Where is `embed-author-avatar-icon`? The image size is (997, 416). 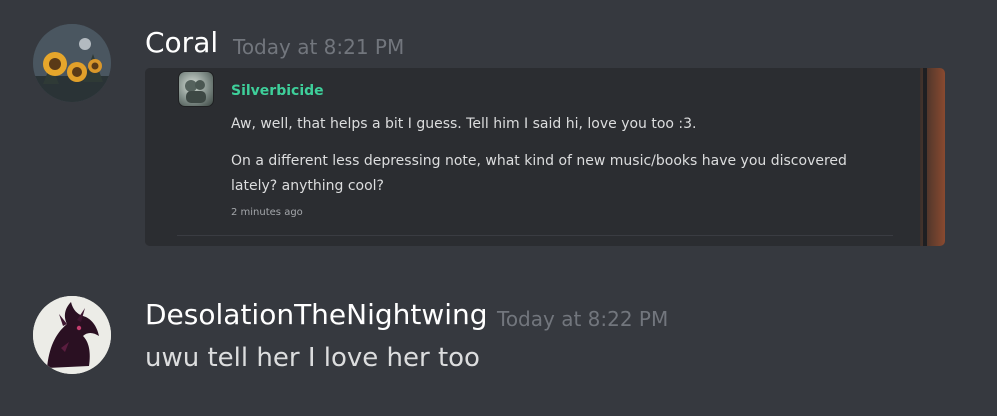
embed-author-avatar-icon is located at coordinates (196, 89).